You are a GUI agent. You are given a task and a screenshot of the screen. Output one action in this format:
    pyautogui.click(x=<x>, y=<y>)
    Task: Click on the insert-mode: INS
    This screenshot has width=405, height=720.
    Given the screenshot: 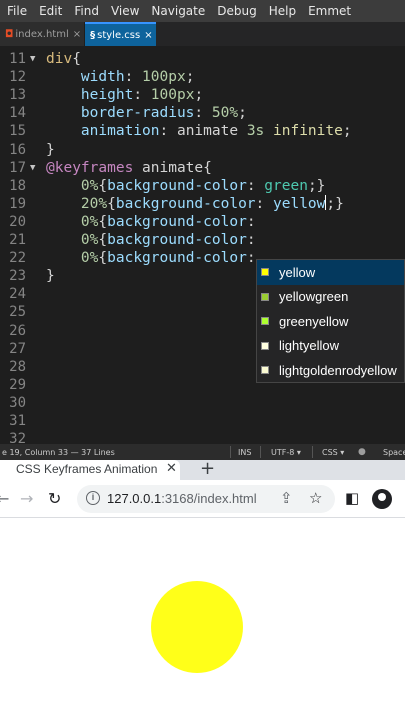 What is the action you would take?
    pyautogui.click(x=244, y=452)
    